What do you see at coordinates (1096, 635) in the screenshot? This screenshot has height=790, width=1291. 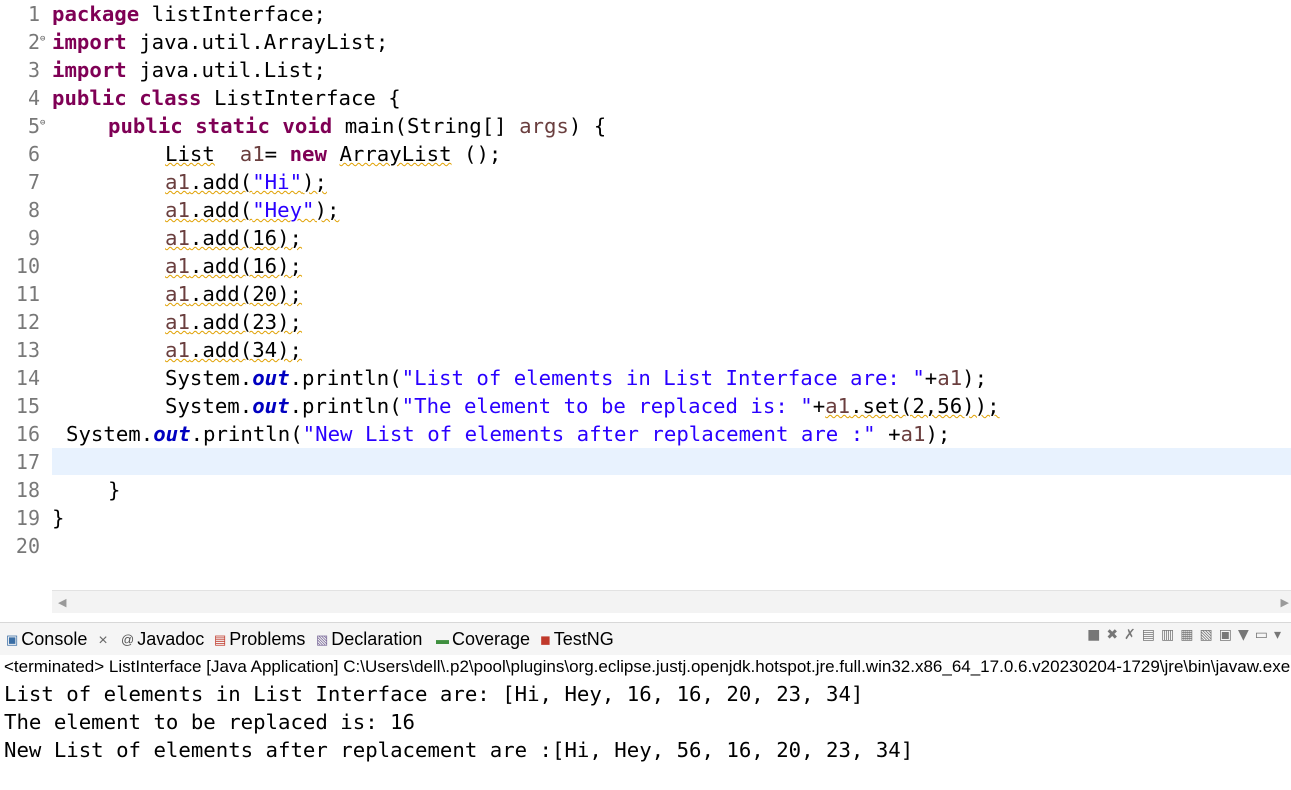 I see `terminate-icon: ■` at bounding box center [1096, 635].